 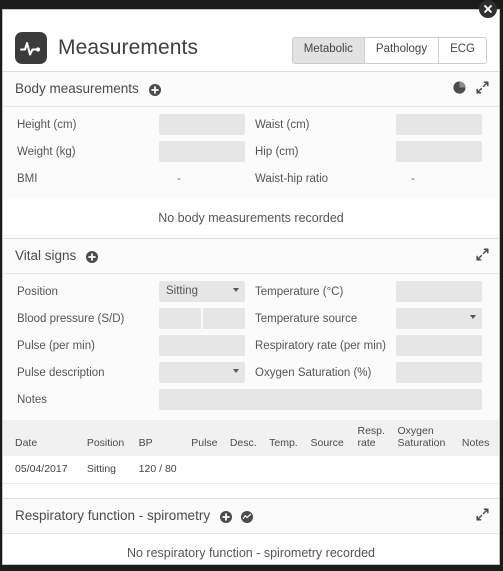 I want to click on pulse-description-label: Pulse description, so click(x=61, y=373).